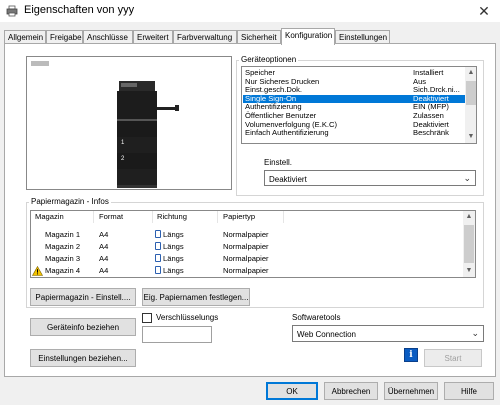 The image size is (500, 405). What do you see at coordinates (316, 317) in the screenshot?
I see `software-tools-label: Softwaretools` at bounding box center [316, 317].